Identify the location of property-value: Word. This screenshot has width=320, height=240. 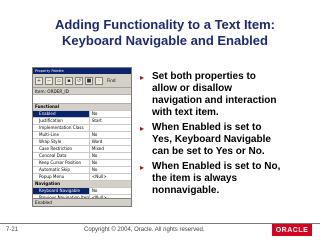
(110, 142).